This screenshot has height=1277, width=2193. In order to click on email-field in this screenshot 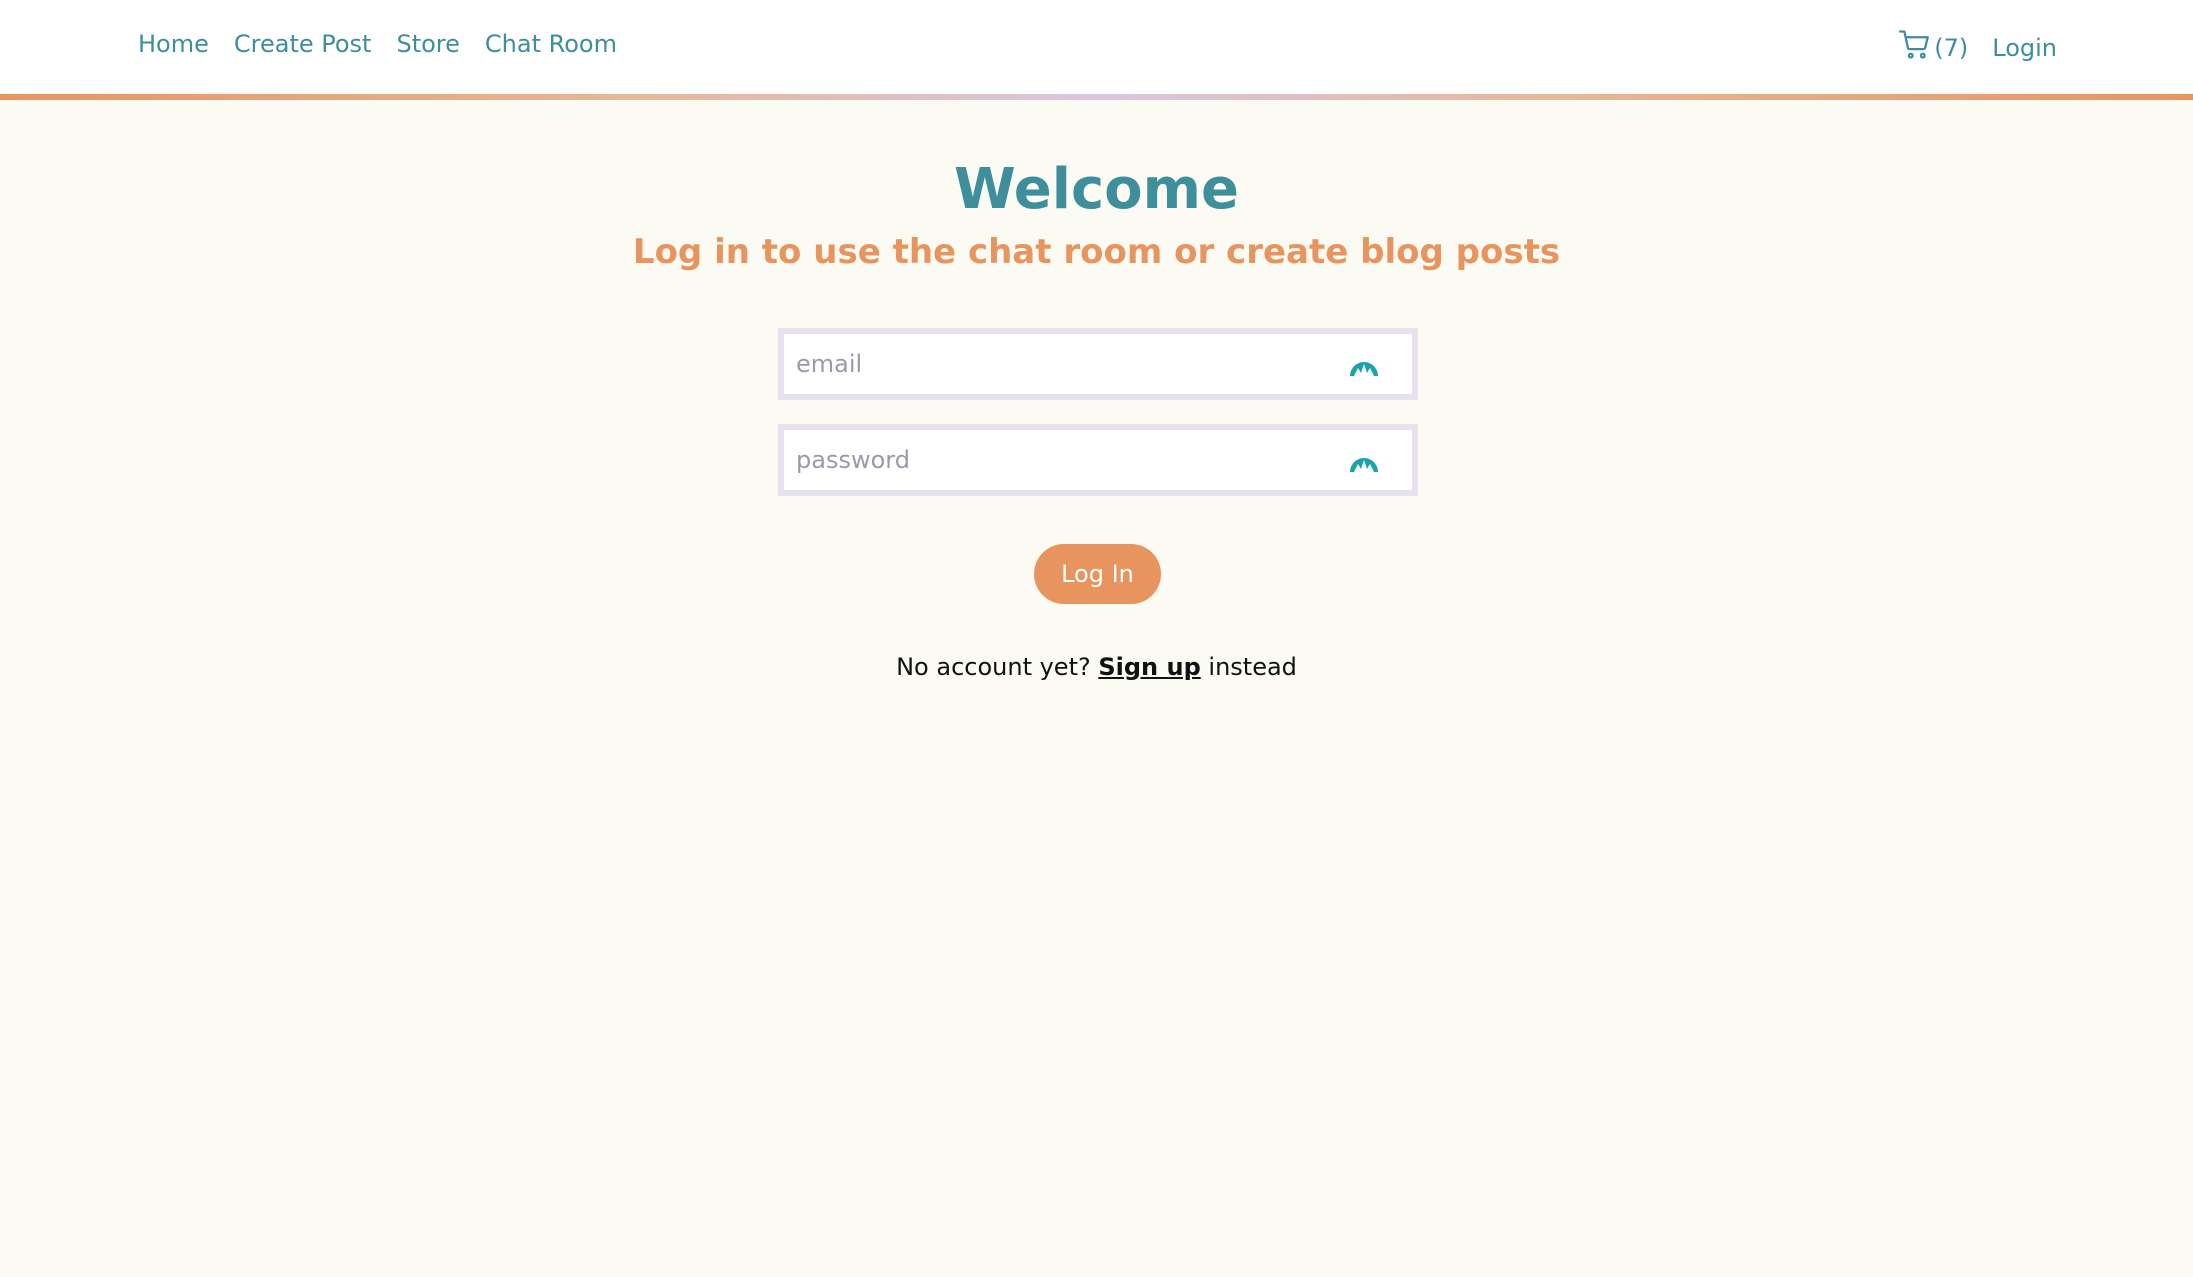, I will do `click(1098, 364)`.